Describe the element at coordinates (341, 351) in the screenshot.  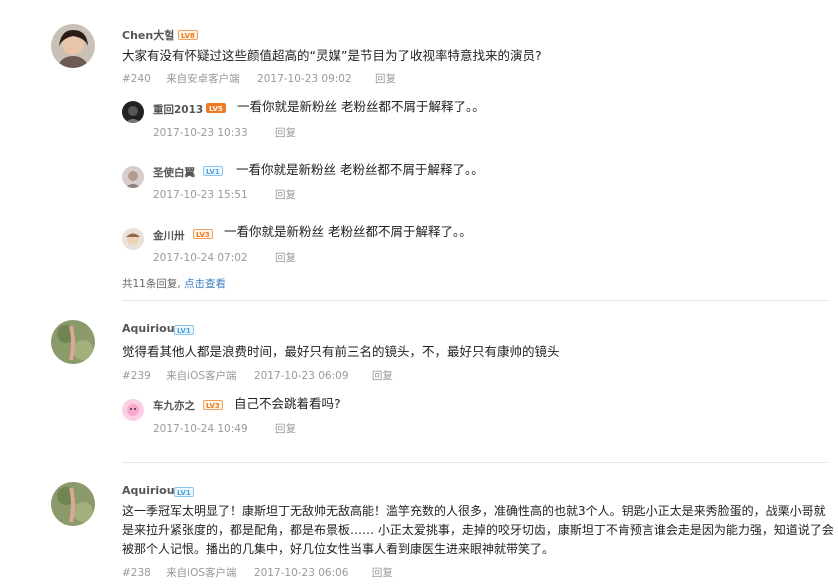
I see `comment-text: 觉得看其他人都是浪费时间，最好只有前三名的镜头，不，最好只有康帅的镜头` at that location.